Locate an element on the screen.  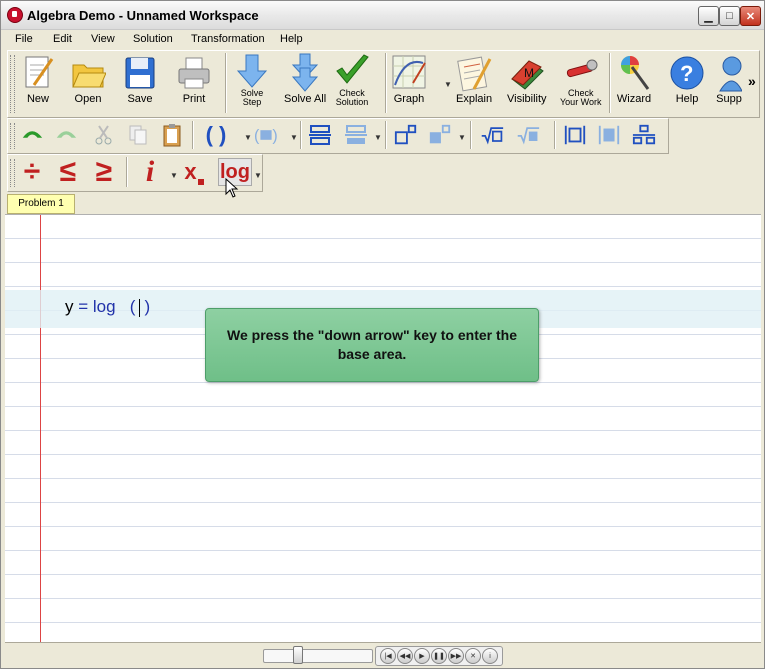
power-dropdown-icon: ▼ is located at coordinates (462, 137).